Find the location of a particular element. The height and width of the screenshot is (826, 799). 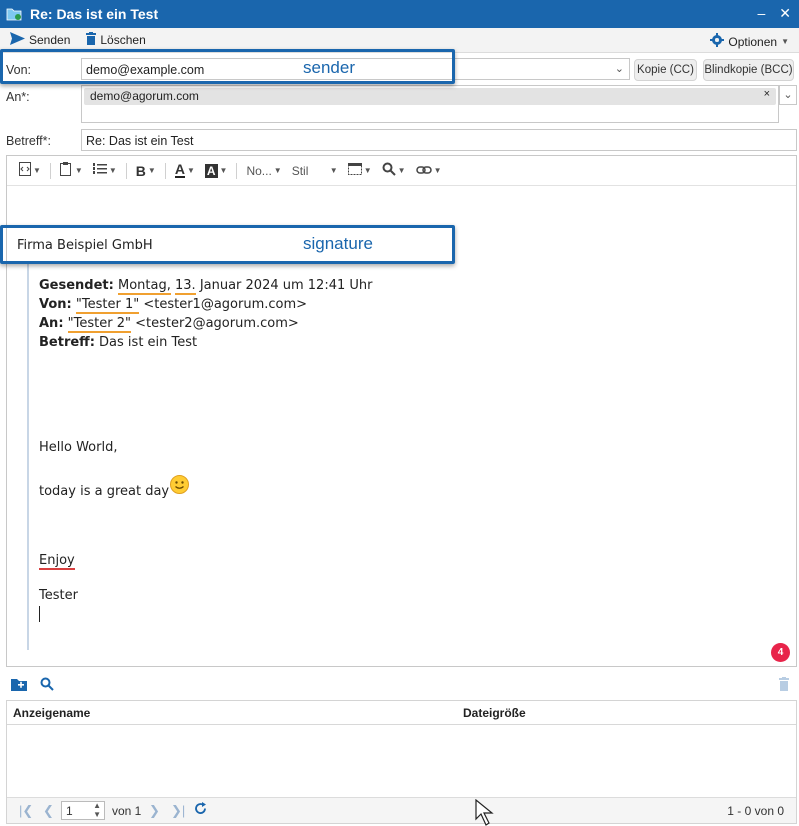

subject-value: Re: Das ist ein Test is located at coordinates (140, 141).